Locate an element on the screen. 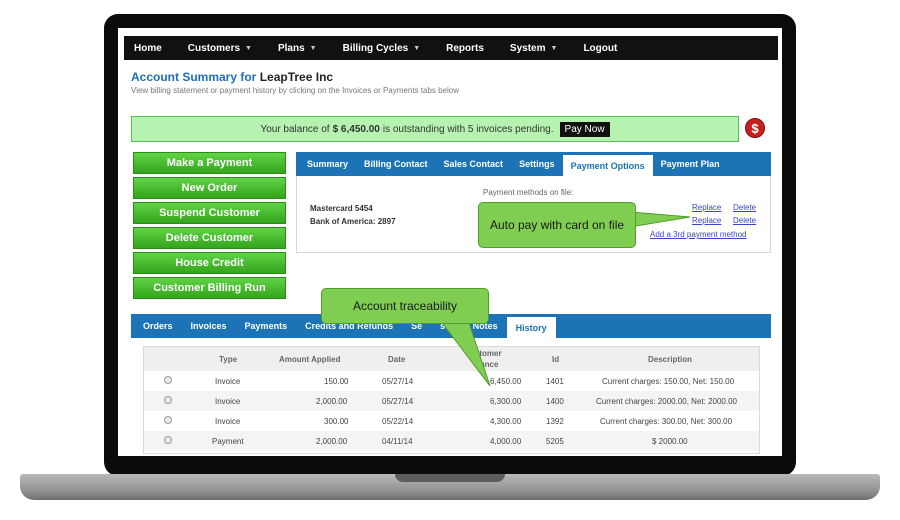 The image size is (900, 520). cell-balance: 6,450.00 is located at coordinates (506, 381).